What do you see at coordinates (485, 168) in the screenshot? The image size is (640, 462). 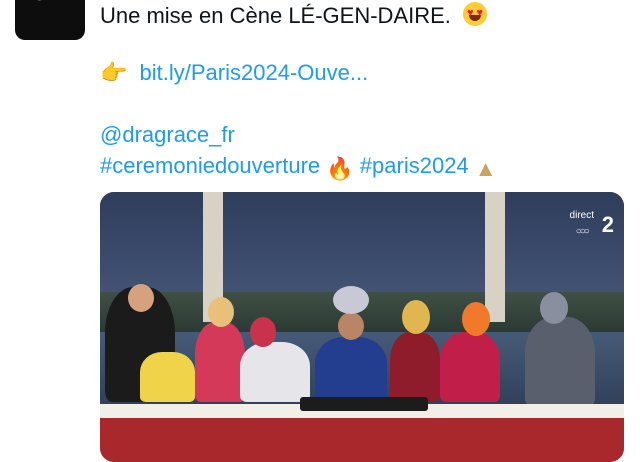 I see `eiffel-tower-emoji: ▲` at bounding box center [485, 168].